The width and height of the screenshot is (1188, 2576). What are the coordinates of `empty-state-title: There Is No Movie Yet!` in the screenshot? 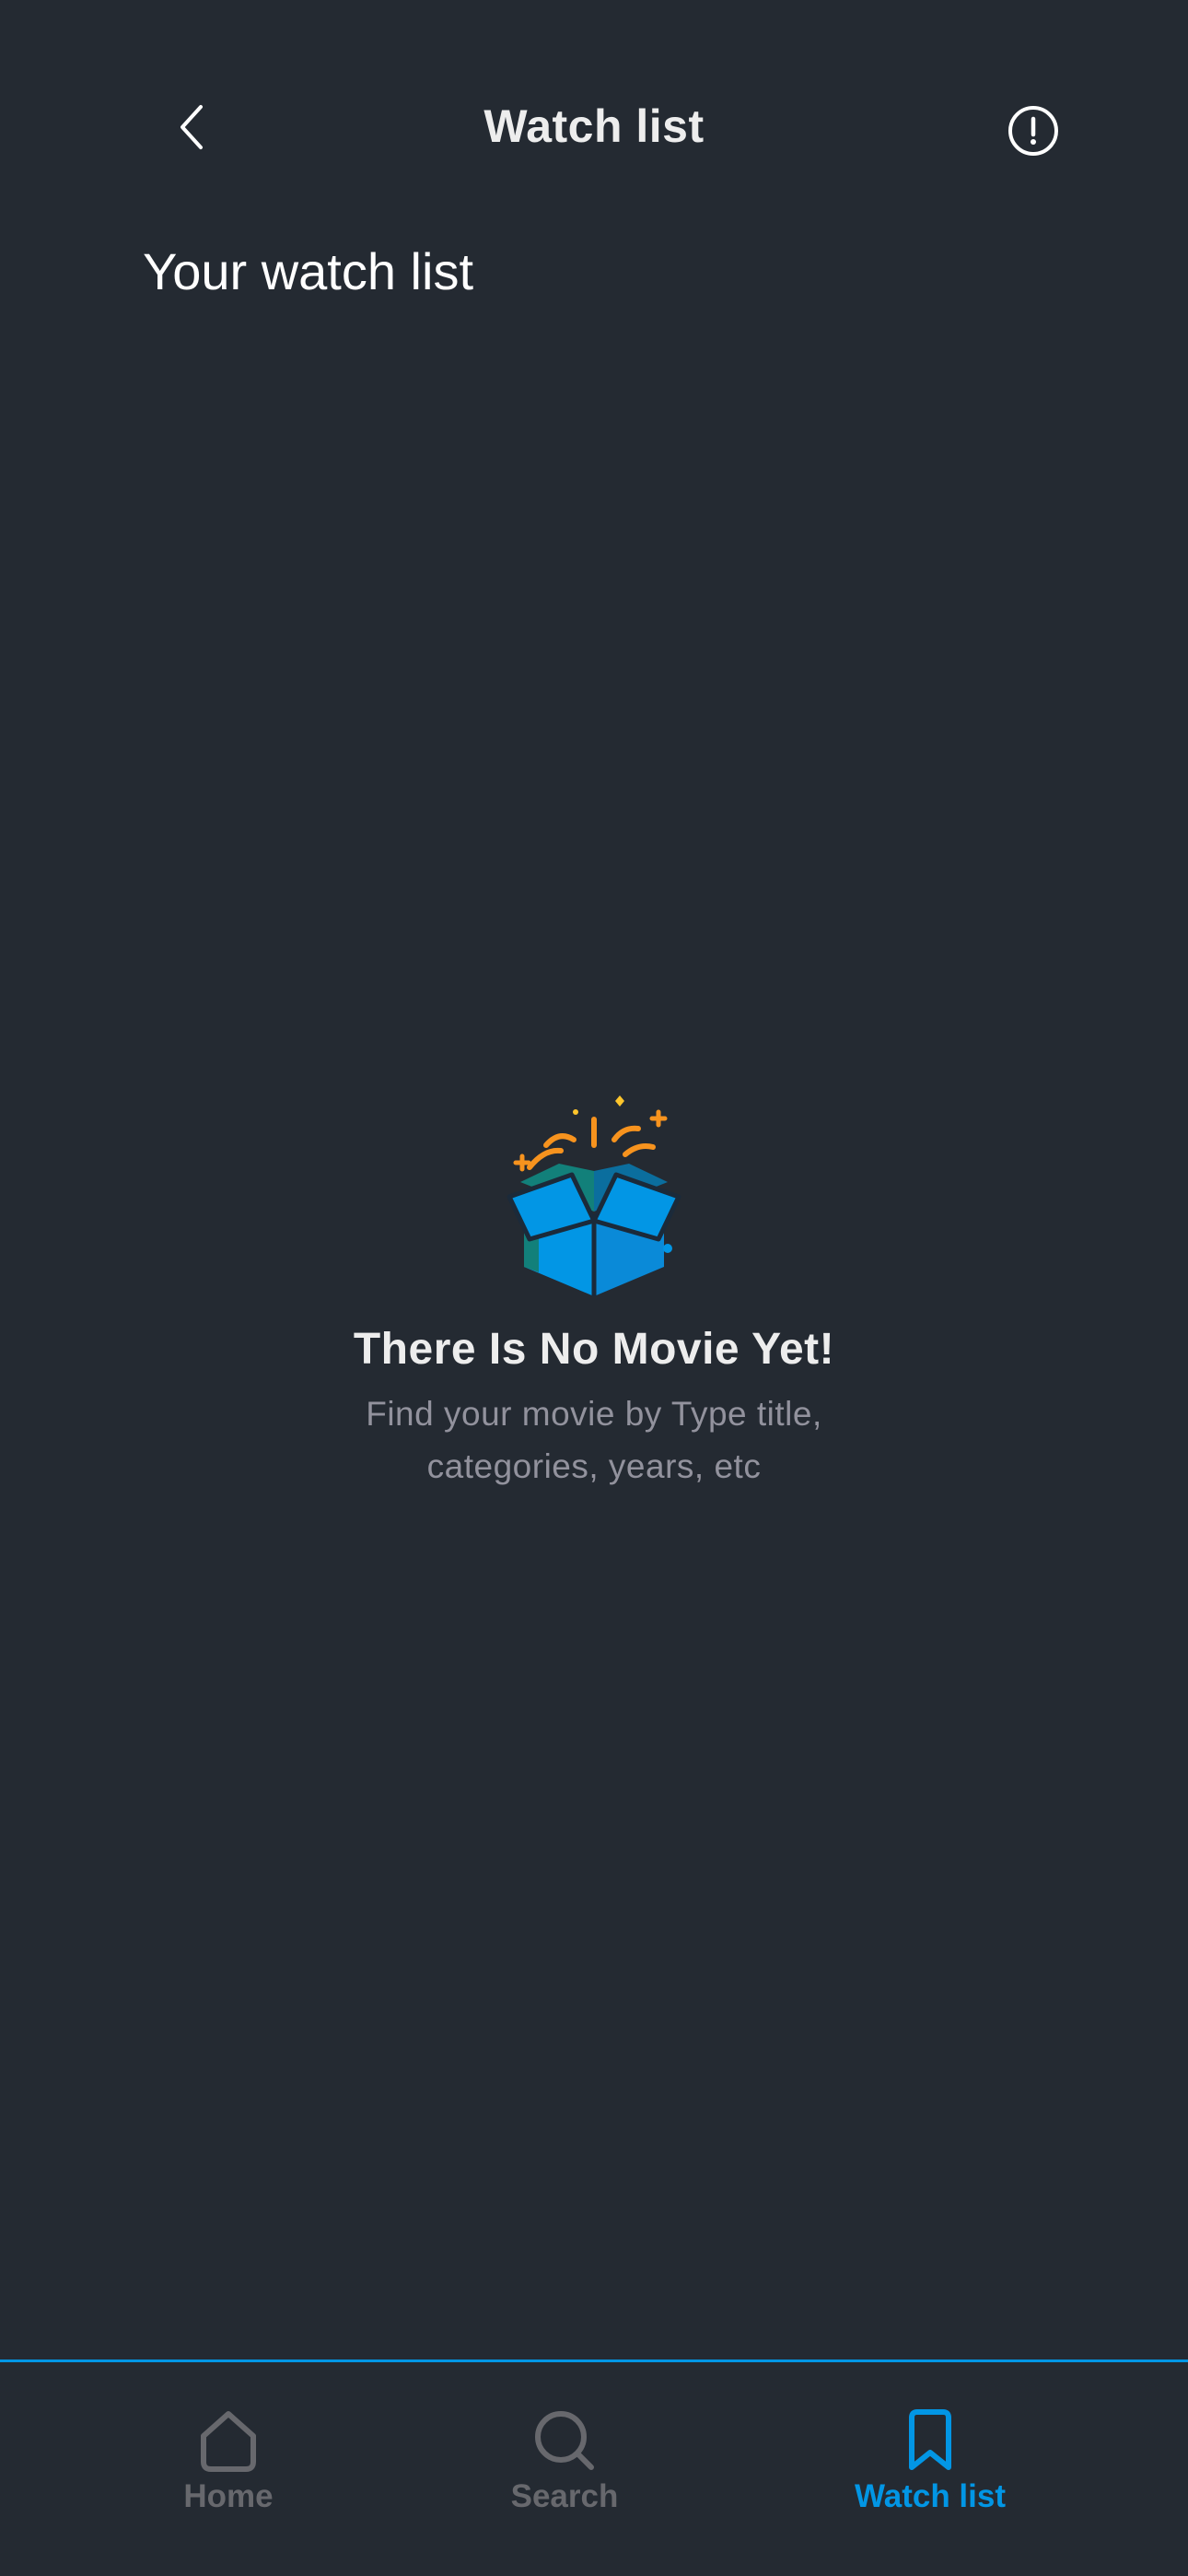 It's located at (594, 1349).